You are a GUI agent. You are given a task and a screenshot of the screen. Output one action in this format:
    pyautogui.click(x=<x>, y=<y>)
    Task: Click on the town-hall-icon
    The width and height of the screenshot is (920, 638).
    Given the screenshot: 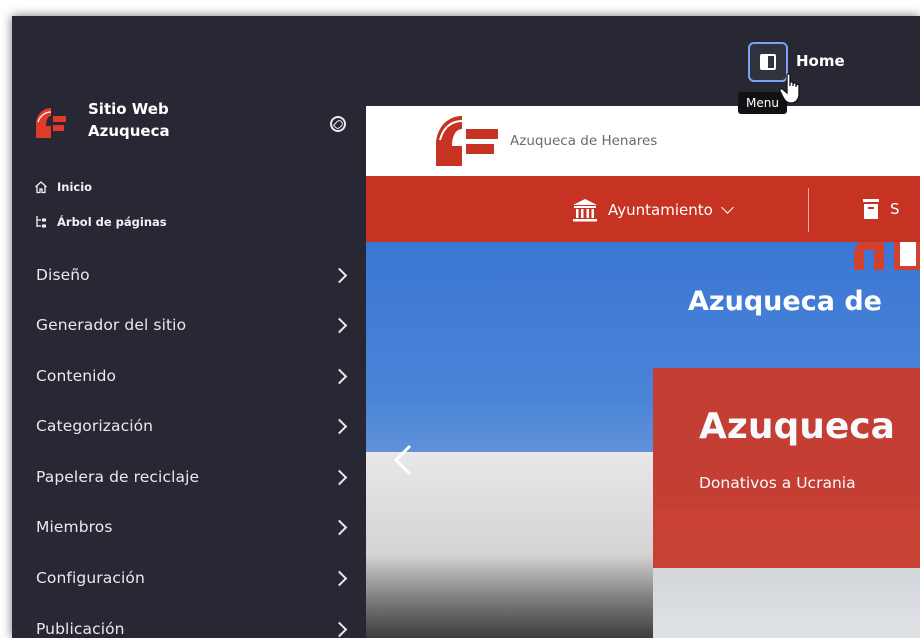 What is the action you would take?
    pyautogui.click(x=585, y=210)
    